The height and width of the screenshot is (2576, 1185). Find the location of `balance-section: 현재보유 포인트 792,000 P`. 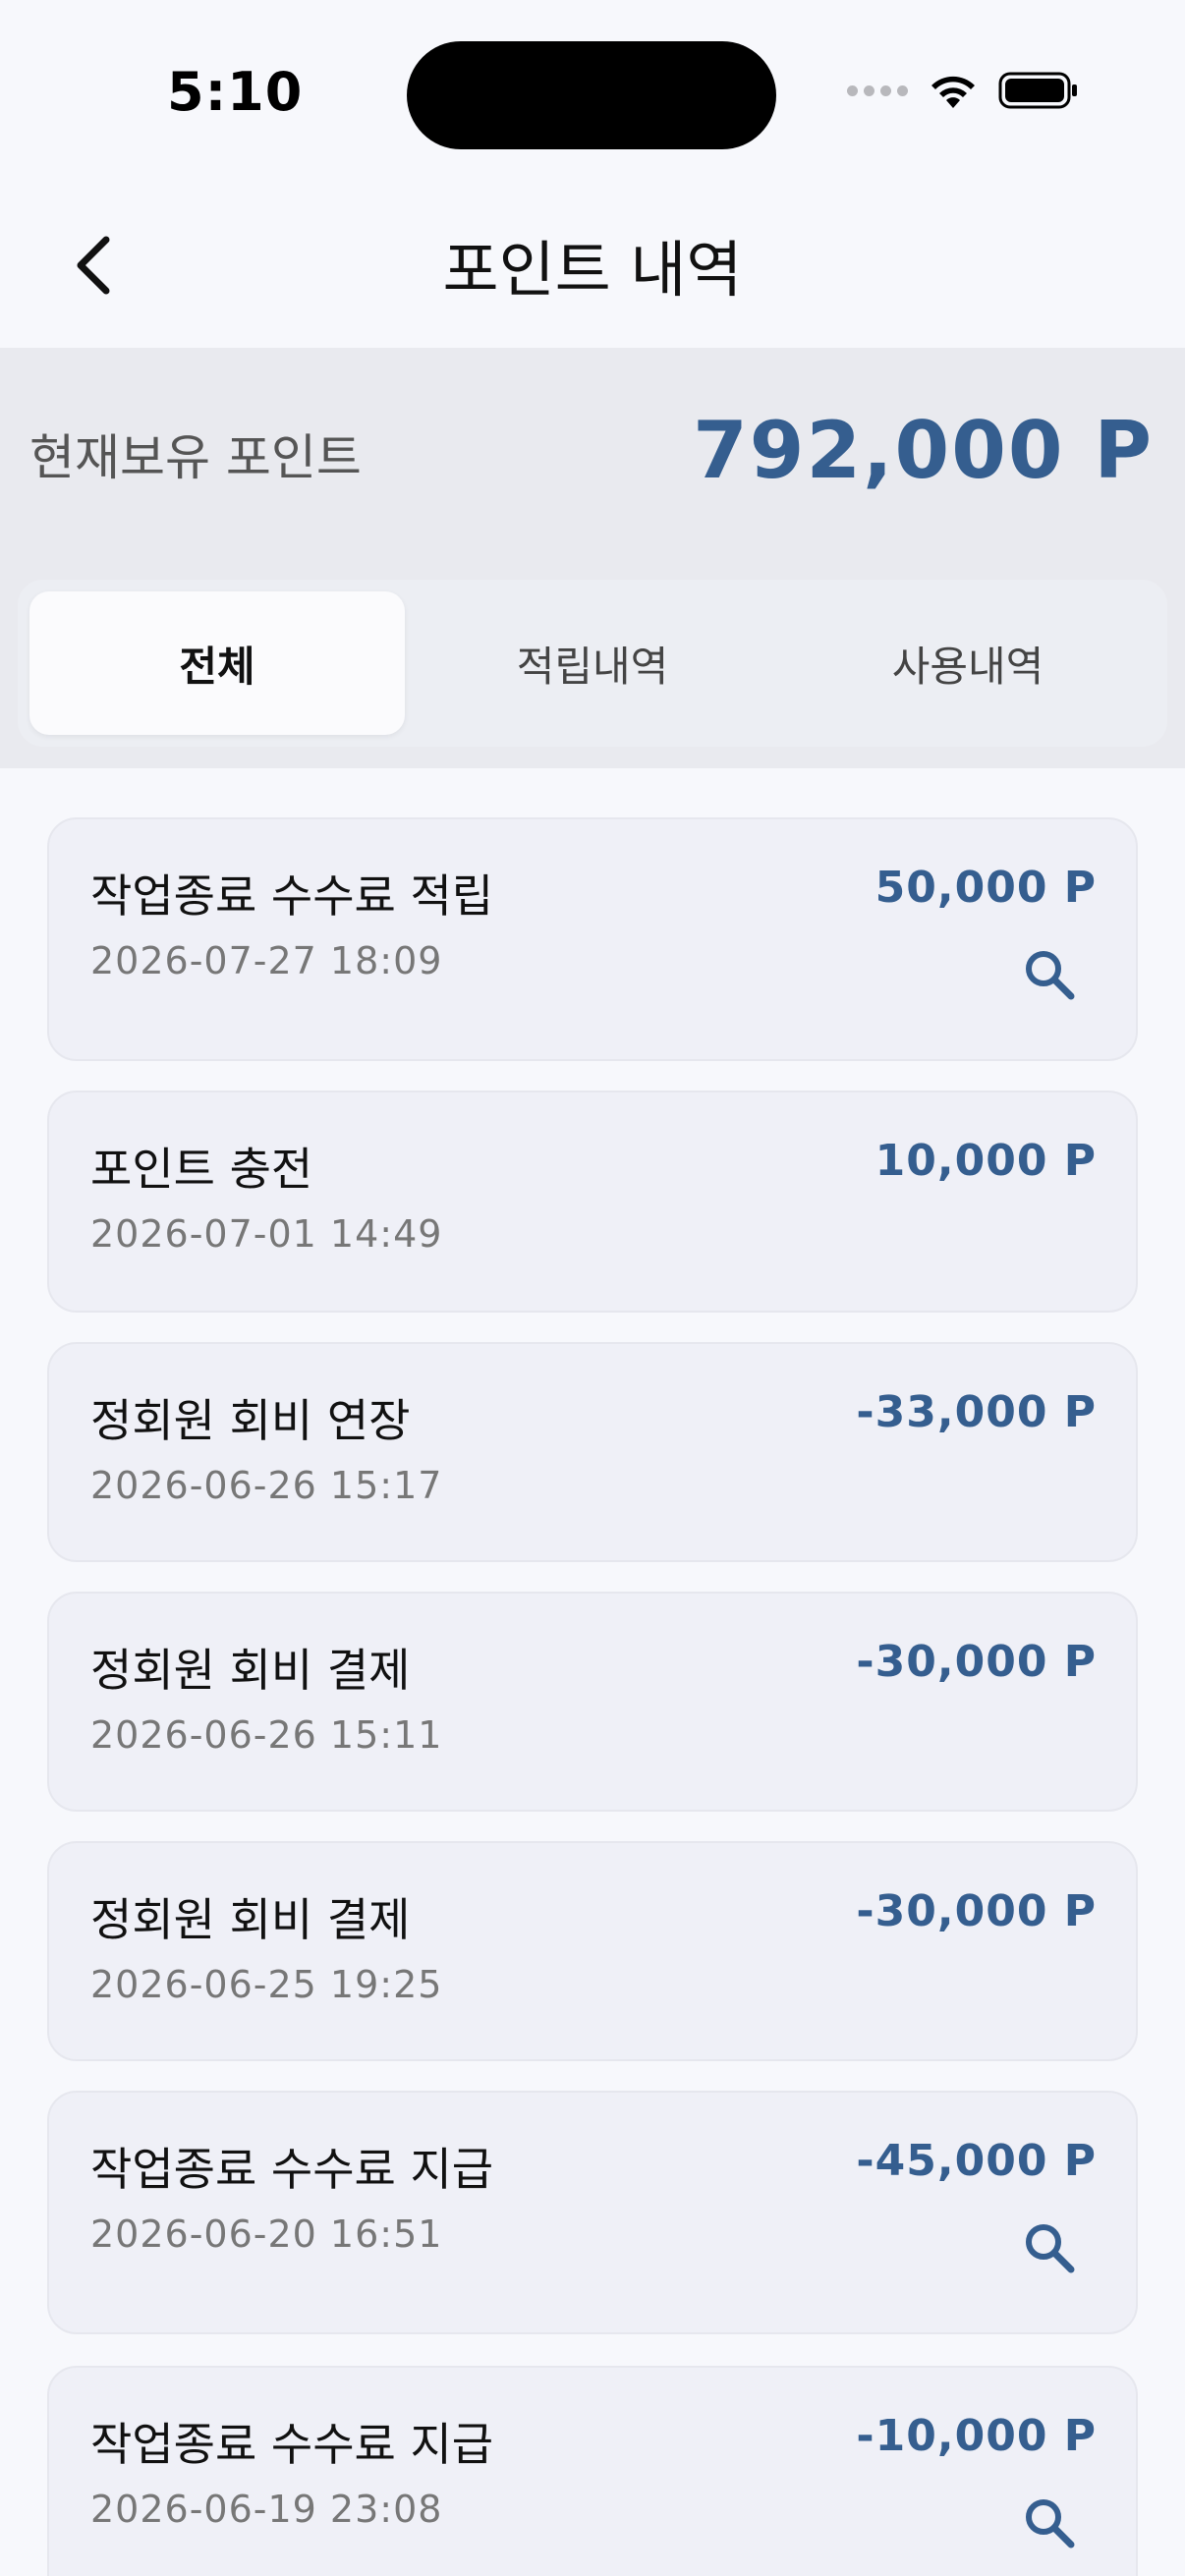

balance-section: 현재보유 포인트 792,000 P is located at coordinates (592, 453).